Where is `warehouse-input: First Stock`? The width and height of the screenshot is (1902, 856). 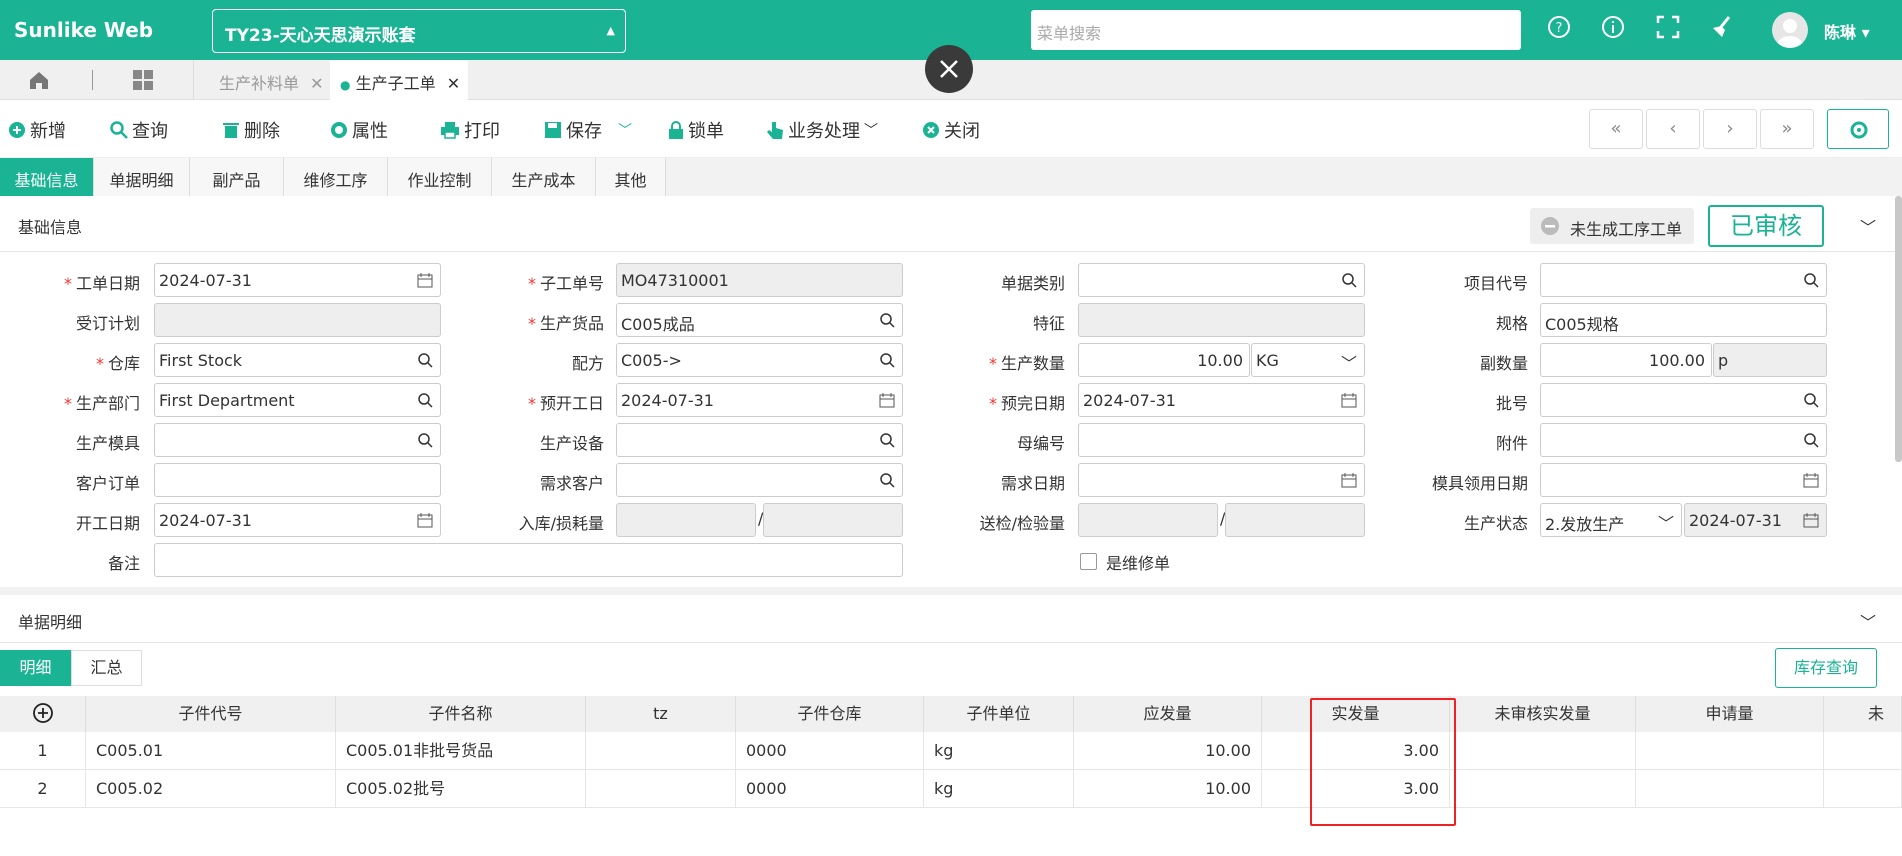
warehouse-input: First Stock is located at coordinates (297, 360).